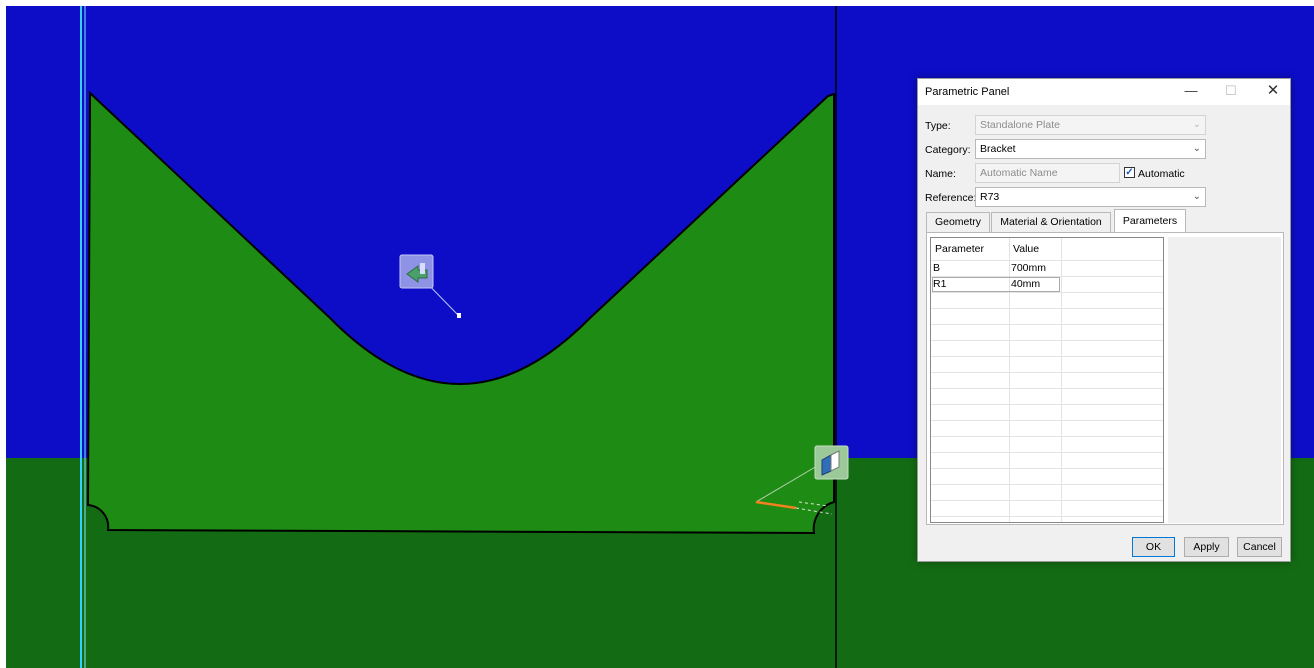  I want to click on reference-label: Reference:, so click(951, 198).